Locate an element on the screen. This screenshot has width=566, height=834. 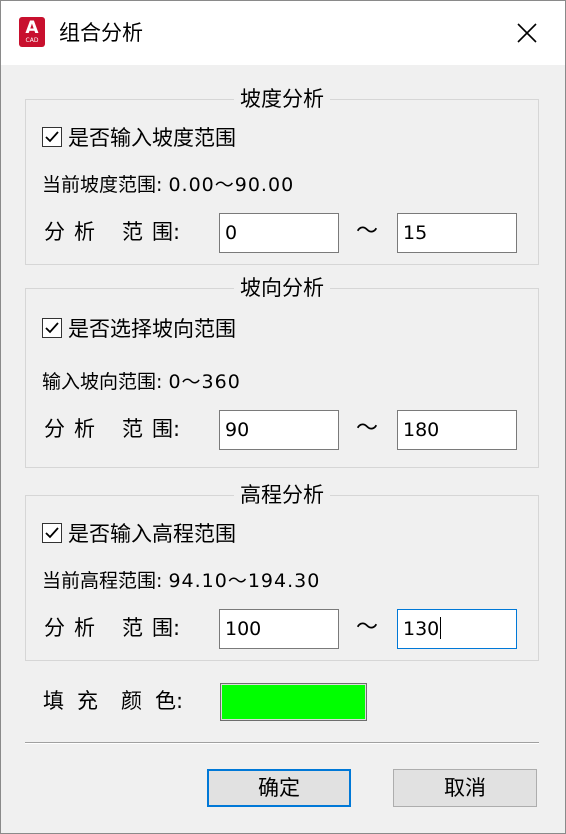
elevation-checkbox is located at coordinates (52, 533).